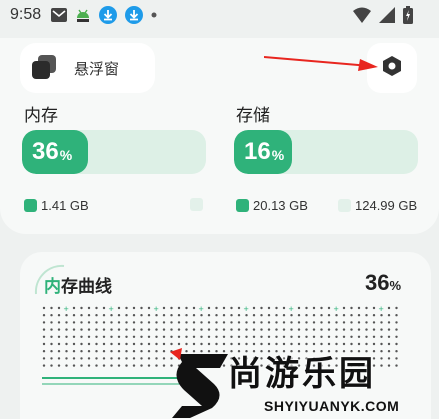  I want to click on hexagon-settings-icon, so click(392, 68).